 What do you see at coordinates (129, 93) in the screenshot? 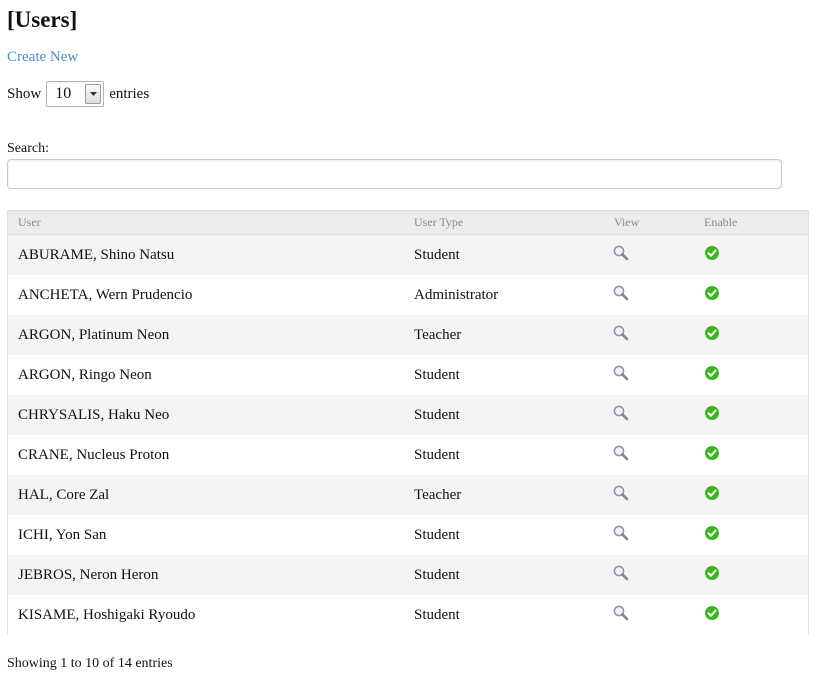
I see `entries-label: entries` at bounding box center [129, 93].